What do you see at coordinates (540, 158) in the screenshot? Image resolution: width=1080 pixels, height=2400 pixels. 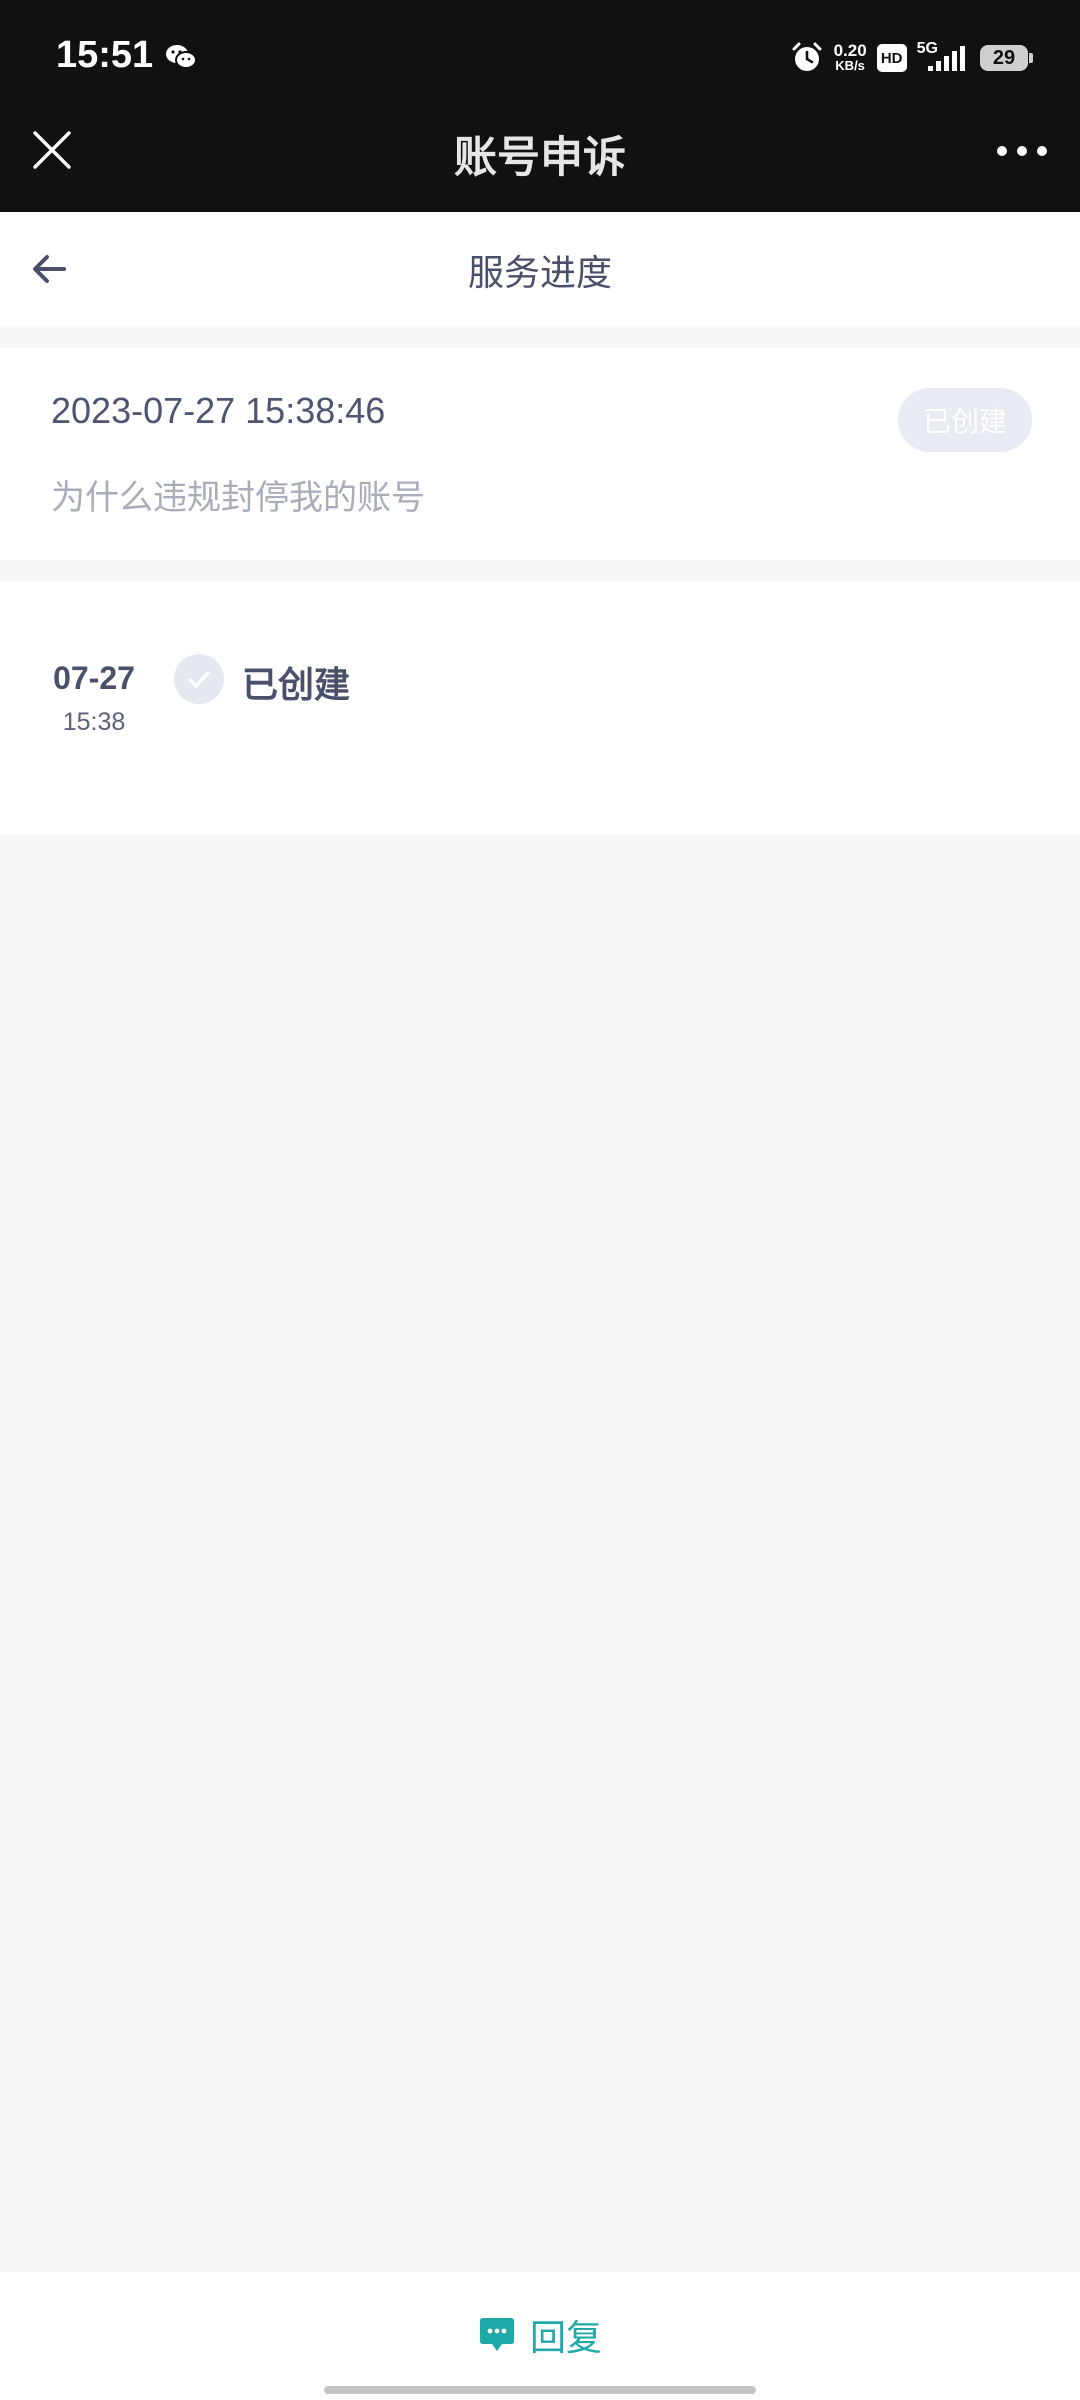 I see `app-title: 账号申诉` at bounding box center [540, 158].